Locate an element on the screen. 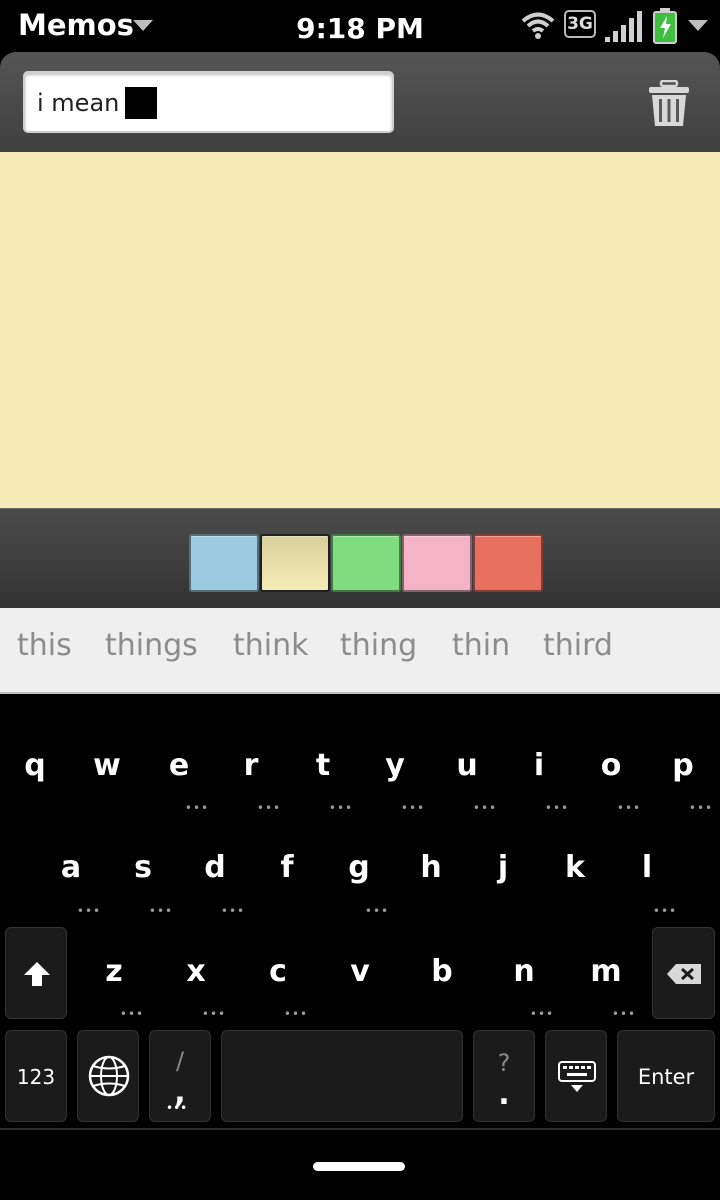 The width and height of the screenshot is (720, 1200). hide-keyboard-key is located at coordinates (576, 1076).